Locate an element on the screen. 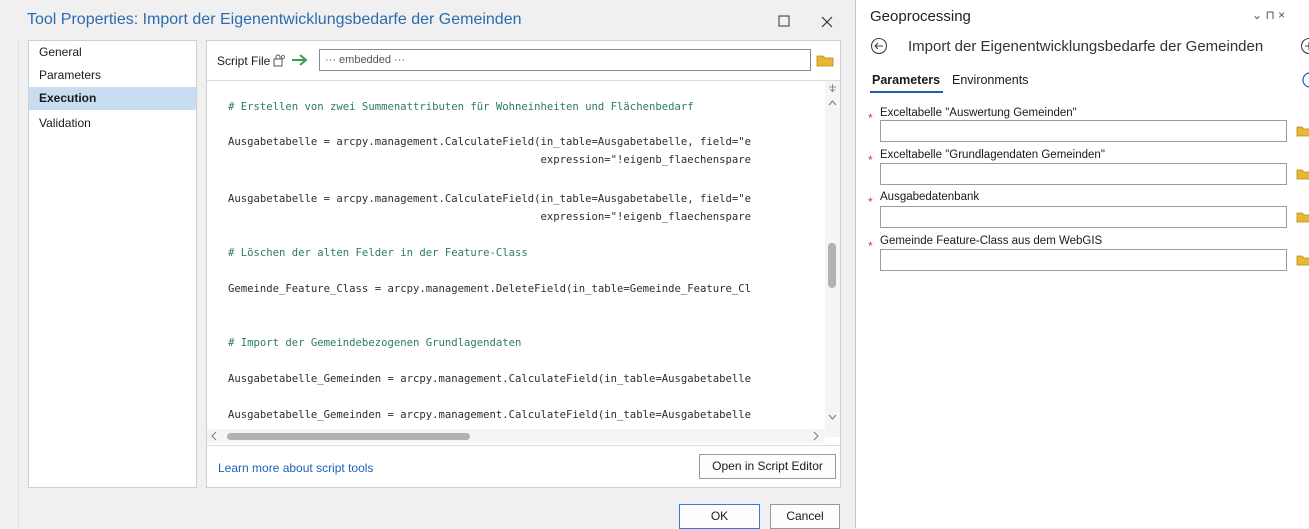  tab-environments: Environments is located at coordinates (990, 80).